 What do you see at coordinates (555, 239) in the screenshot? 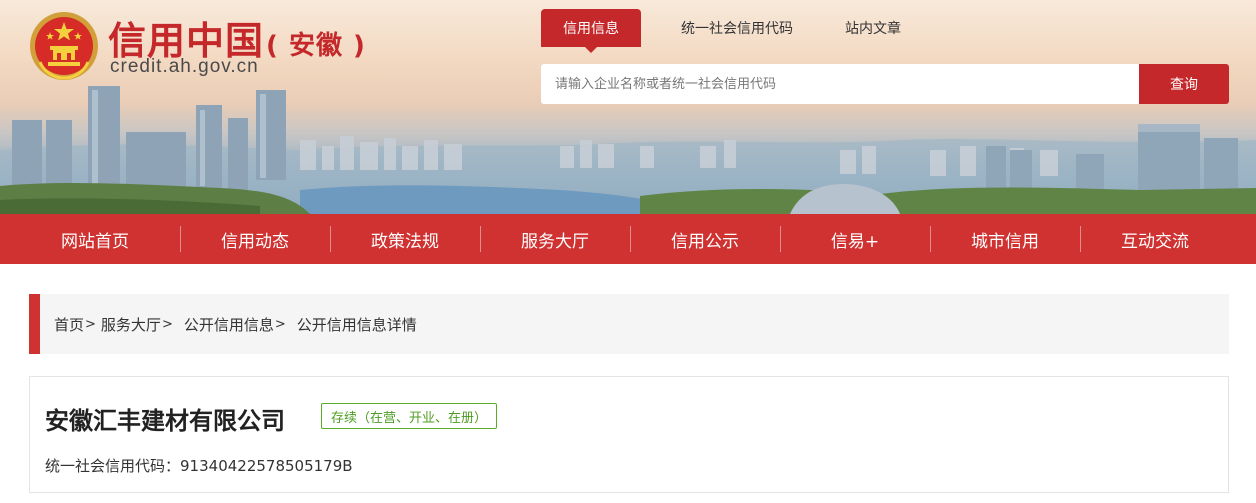
I see `nav-item-service-hall: 服务大厅` at bounding box center [555, 239].